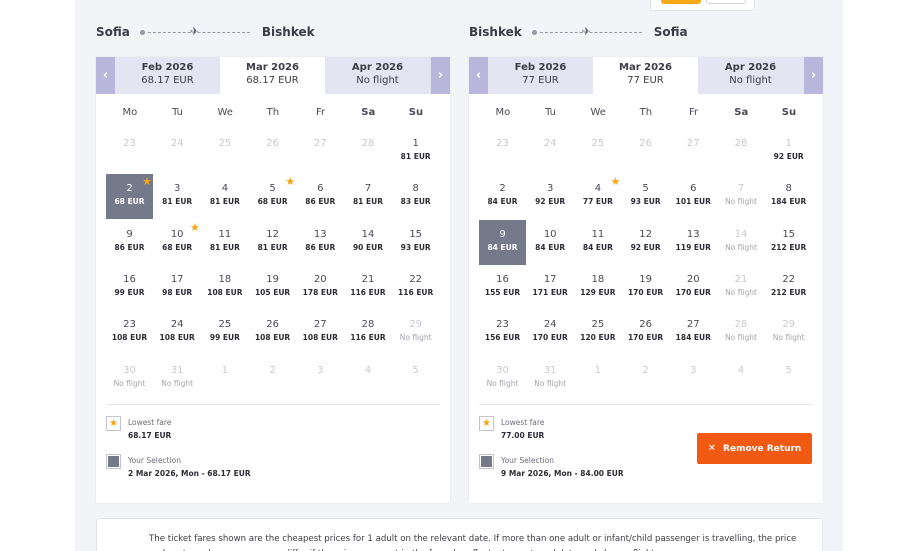  Describe the element at coordinates (320, 196) in the screenshot. I see `day-cell: 6 86 EUR` at that location.